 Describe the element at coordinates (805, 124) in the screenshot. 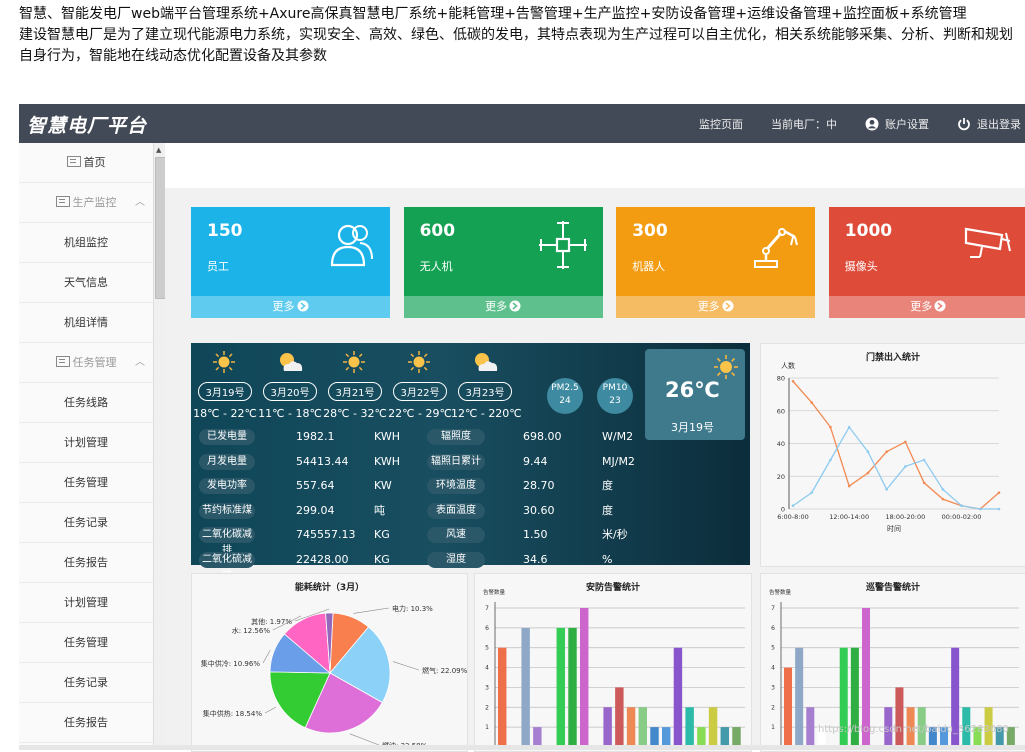

I see `current-plant-selector: 当前电厂：中` at that location.